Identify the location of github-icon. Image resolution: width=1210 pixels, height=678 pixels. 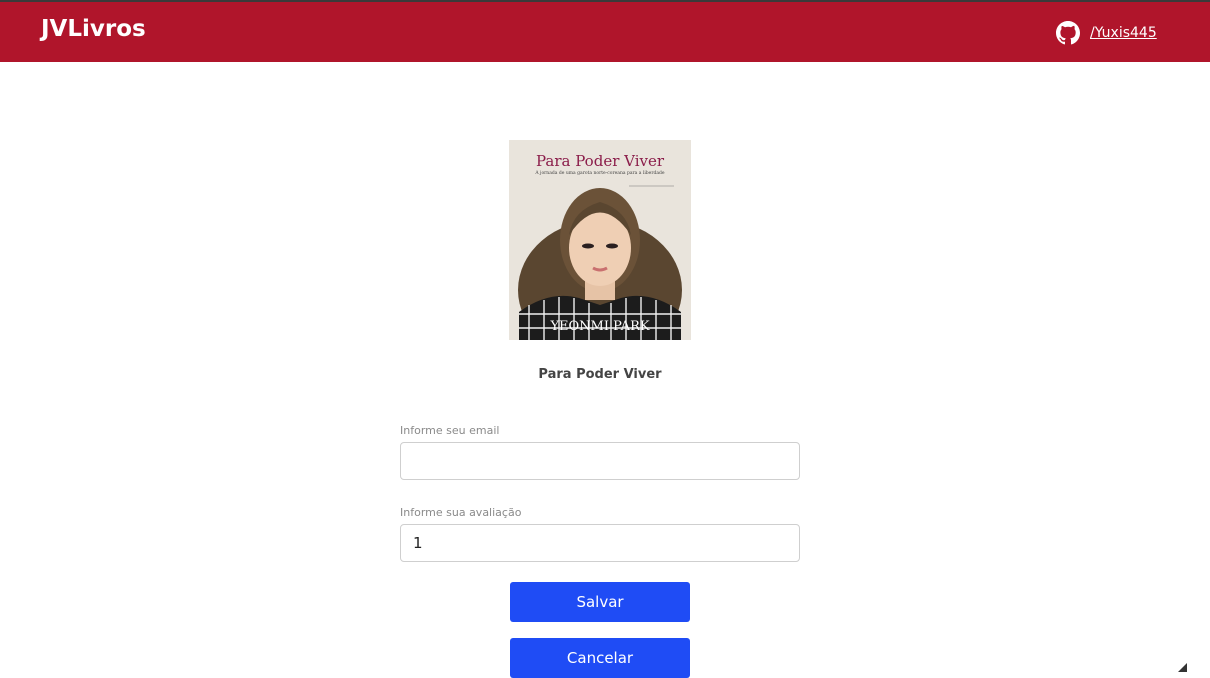
(1068, 33).